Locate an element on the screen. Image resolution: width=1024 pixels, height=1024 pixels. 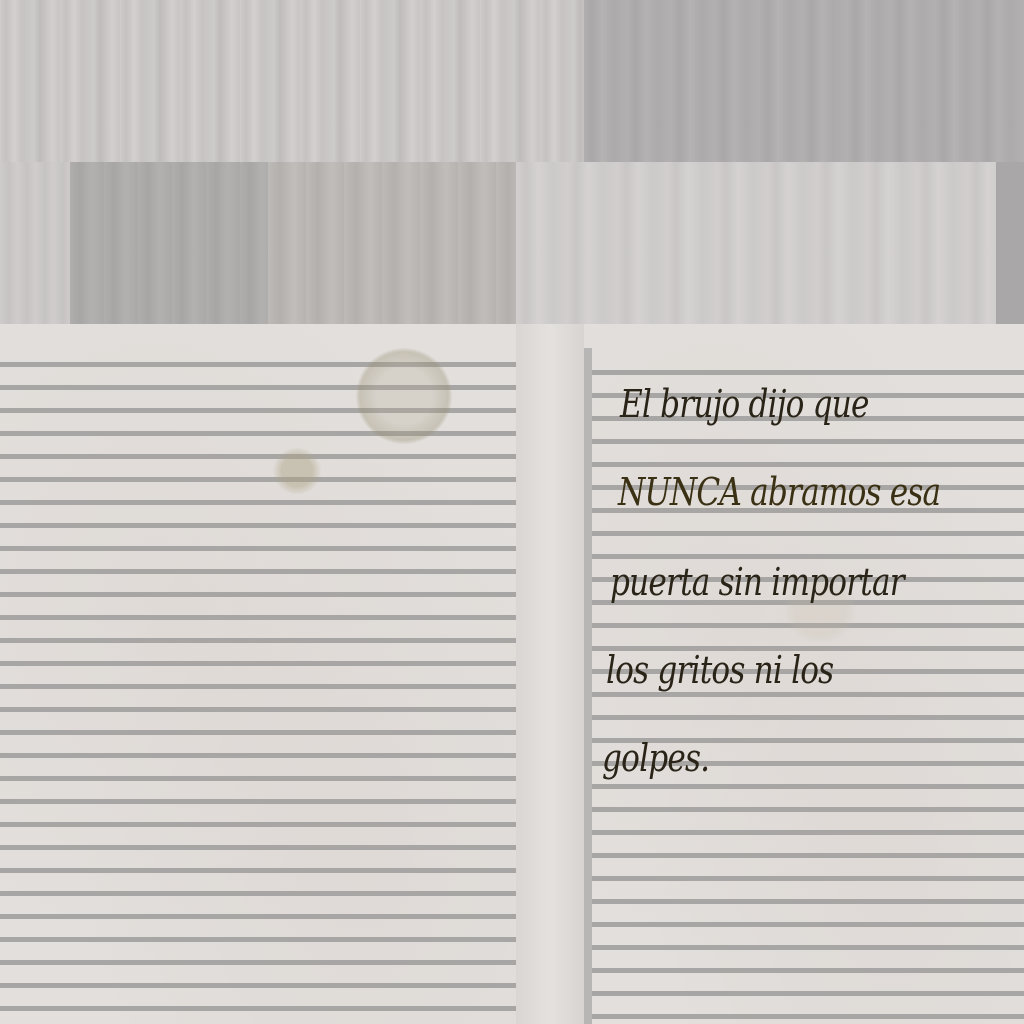
texture-strip-corner is located at coordinates (1010, 243).